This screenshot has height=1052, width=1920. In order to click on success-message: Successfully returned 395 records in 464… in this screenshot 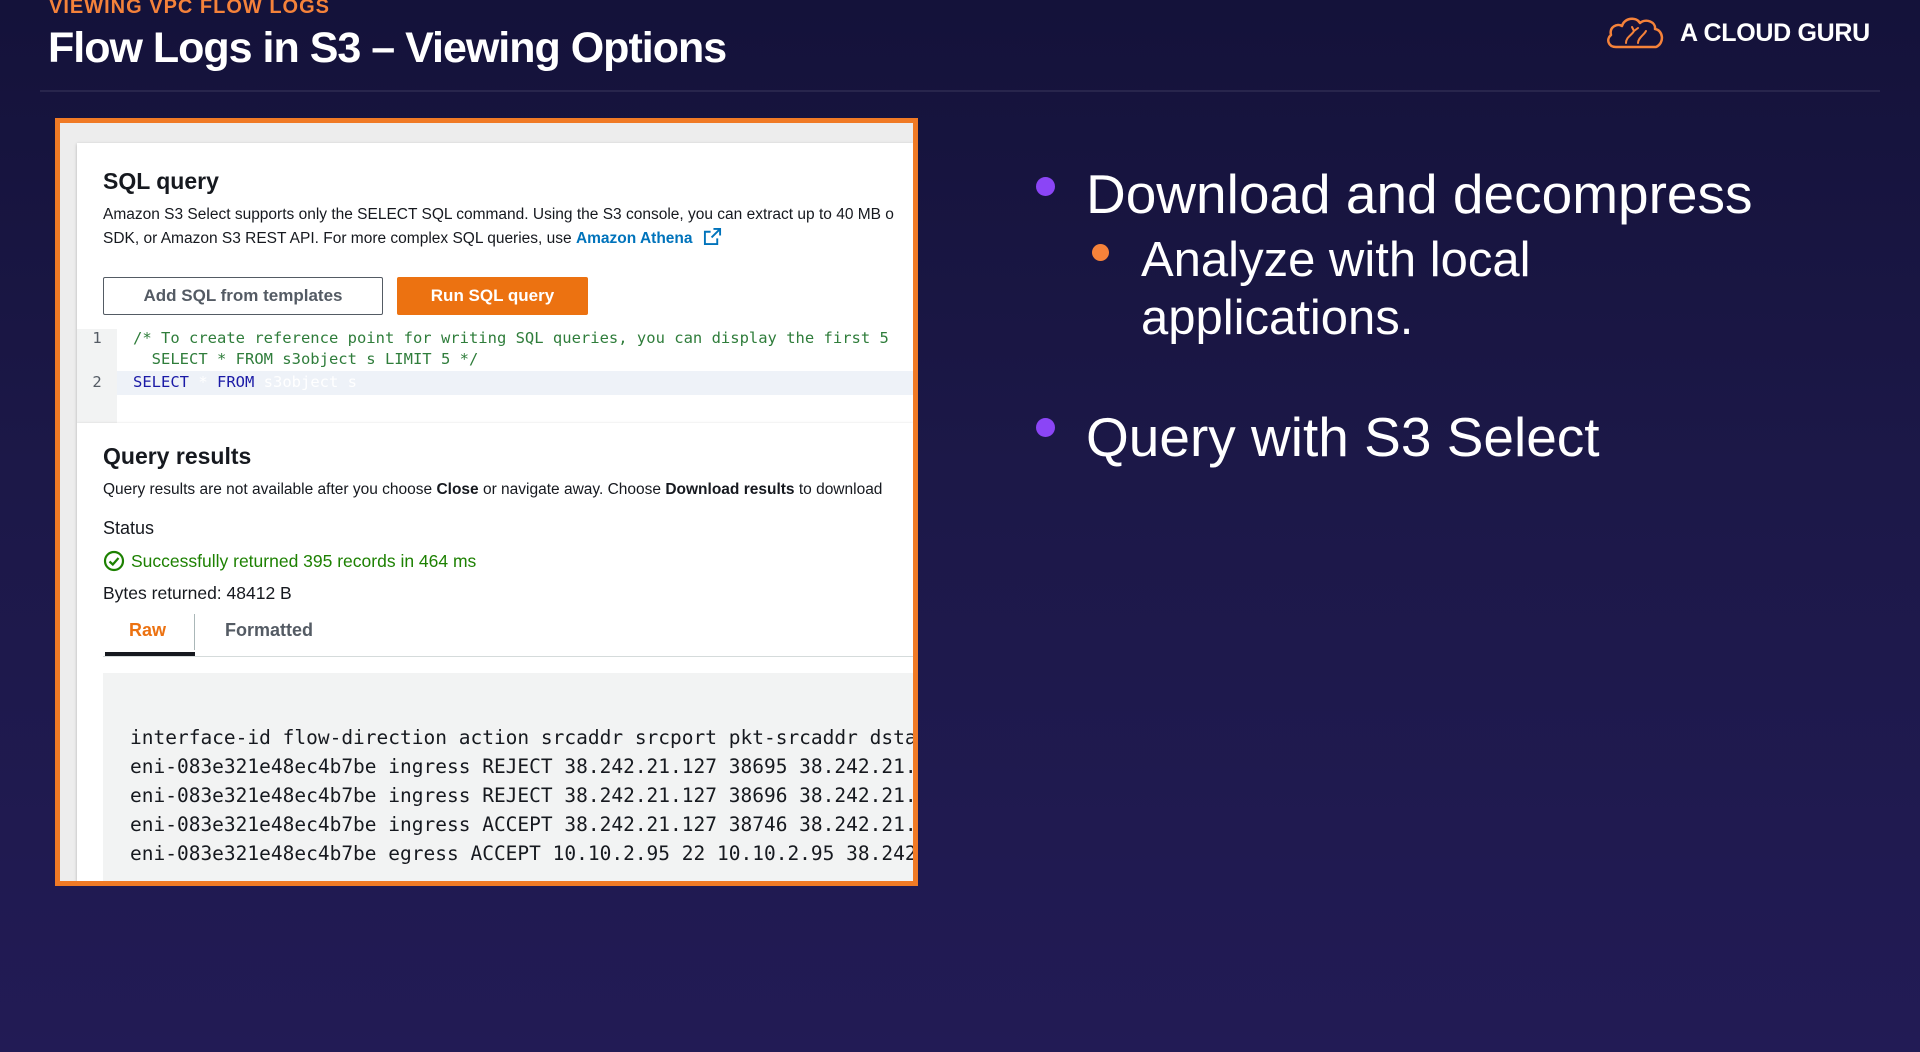, I will do `click(304, 560)`.